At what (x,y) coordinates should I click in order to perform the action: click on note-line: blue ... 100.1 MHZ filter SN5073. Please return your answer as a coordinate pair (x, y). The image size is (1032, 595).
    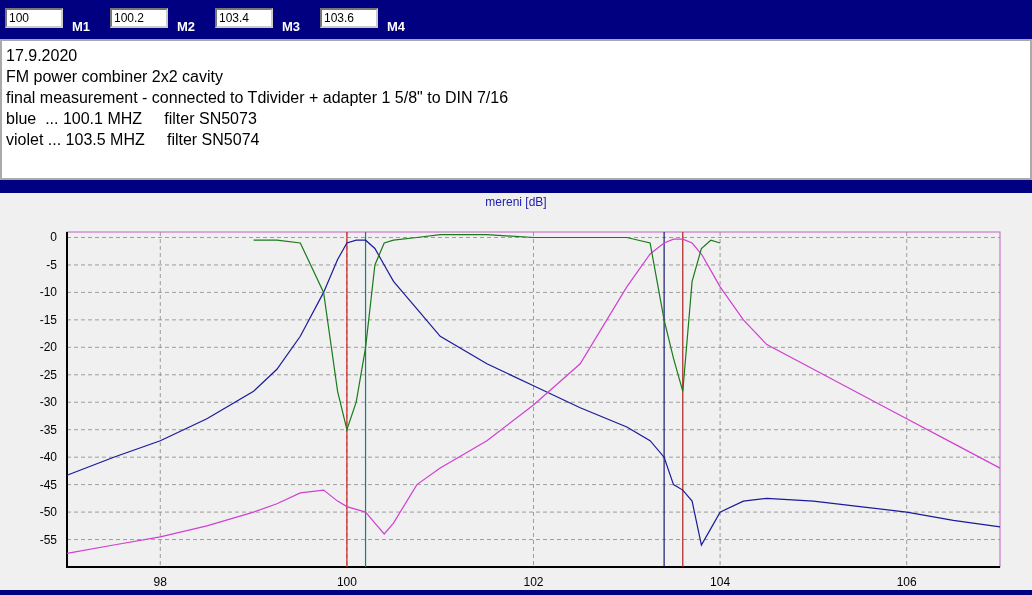
    Looking at the image, I should click on (132, 118).